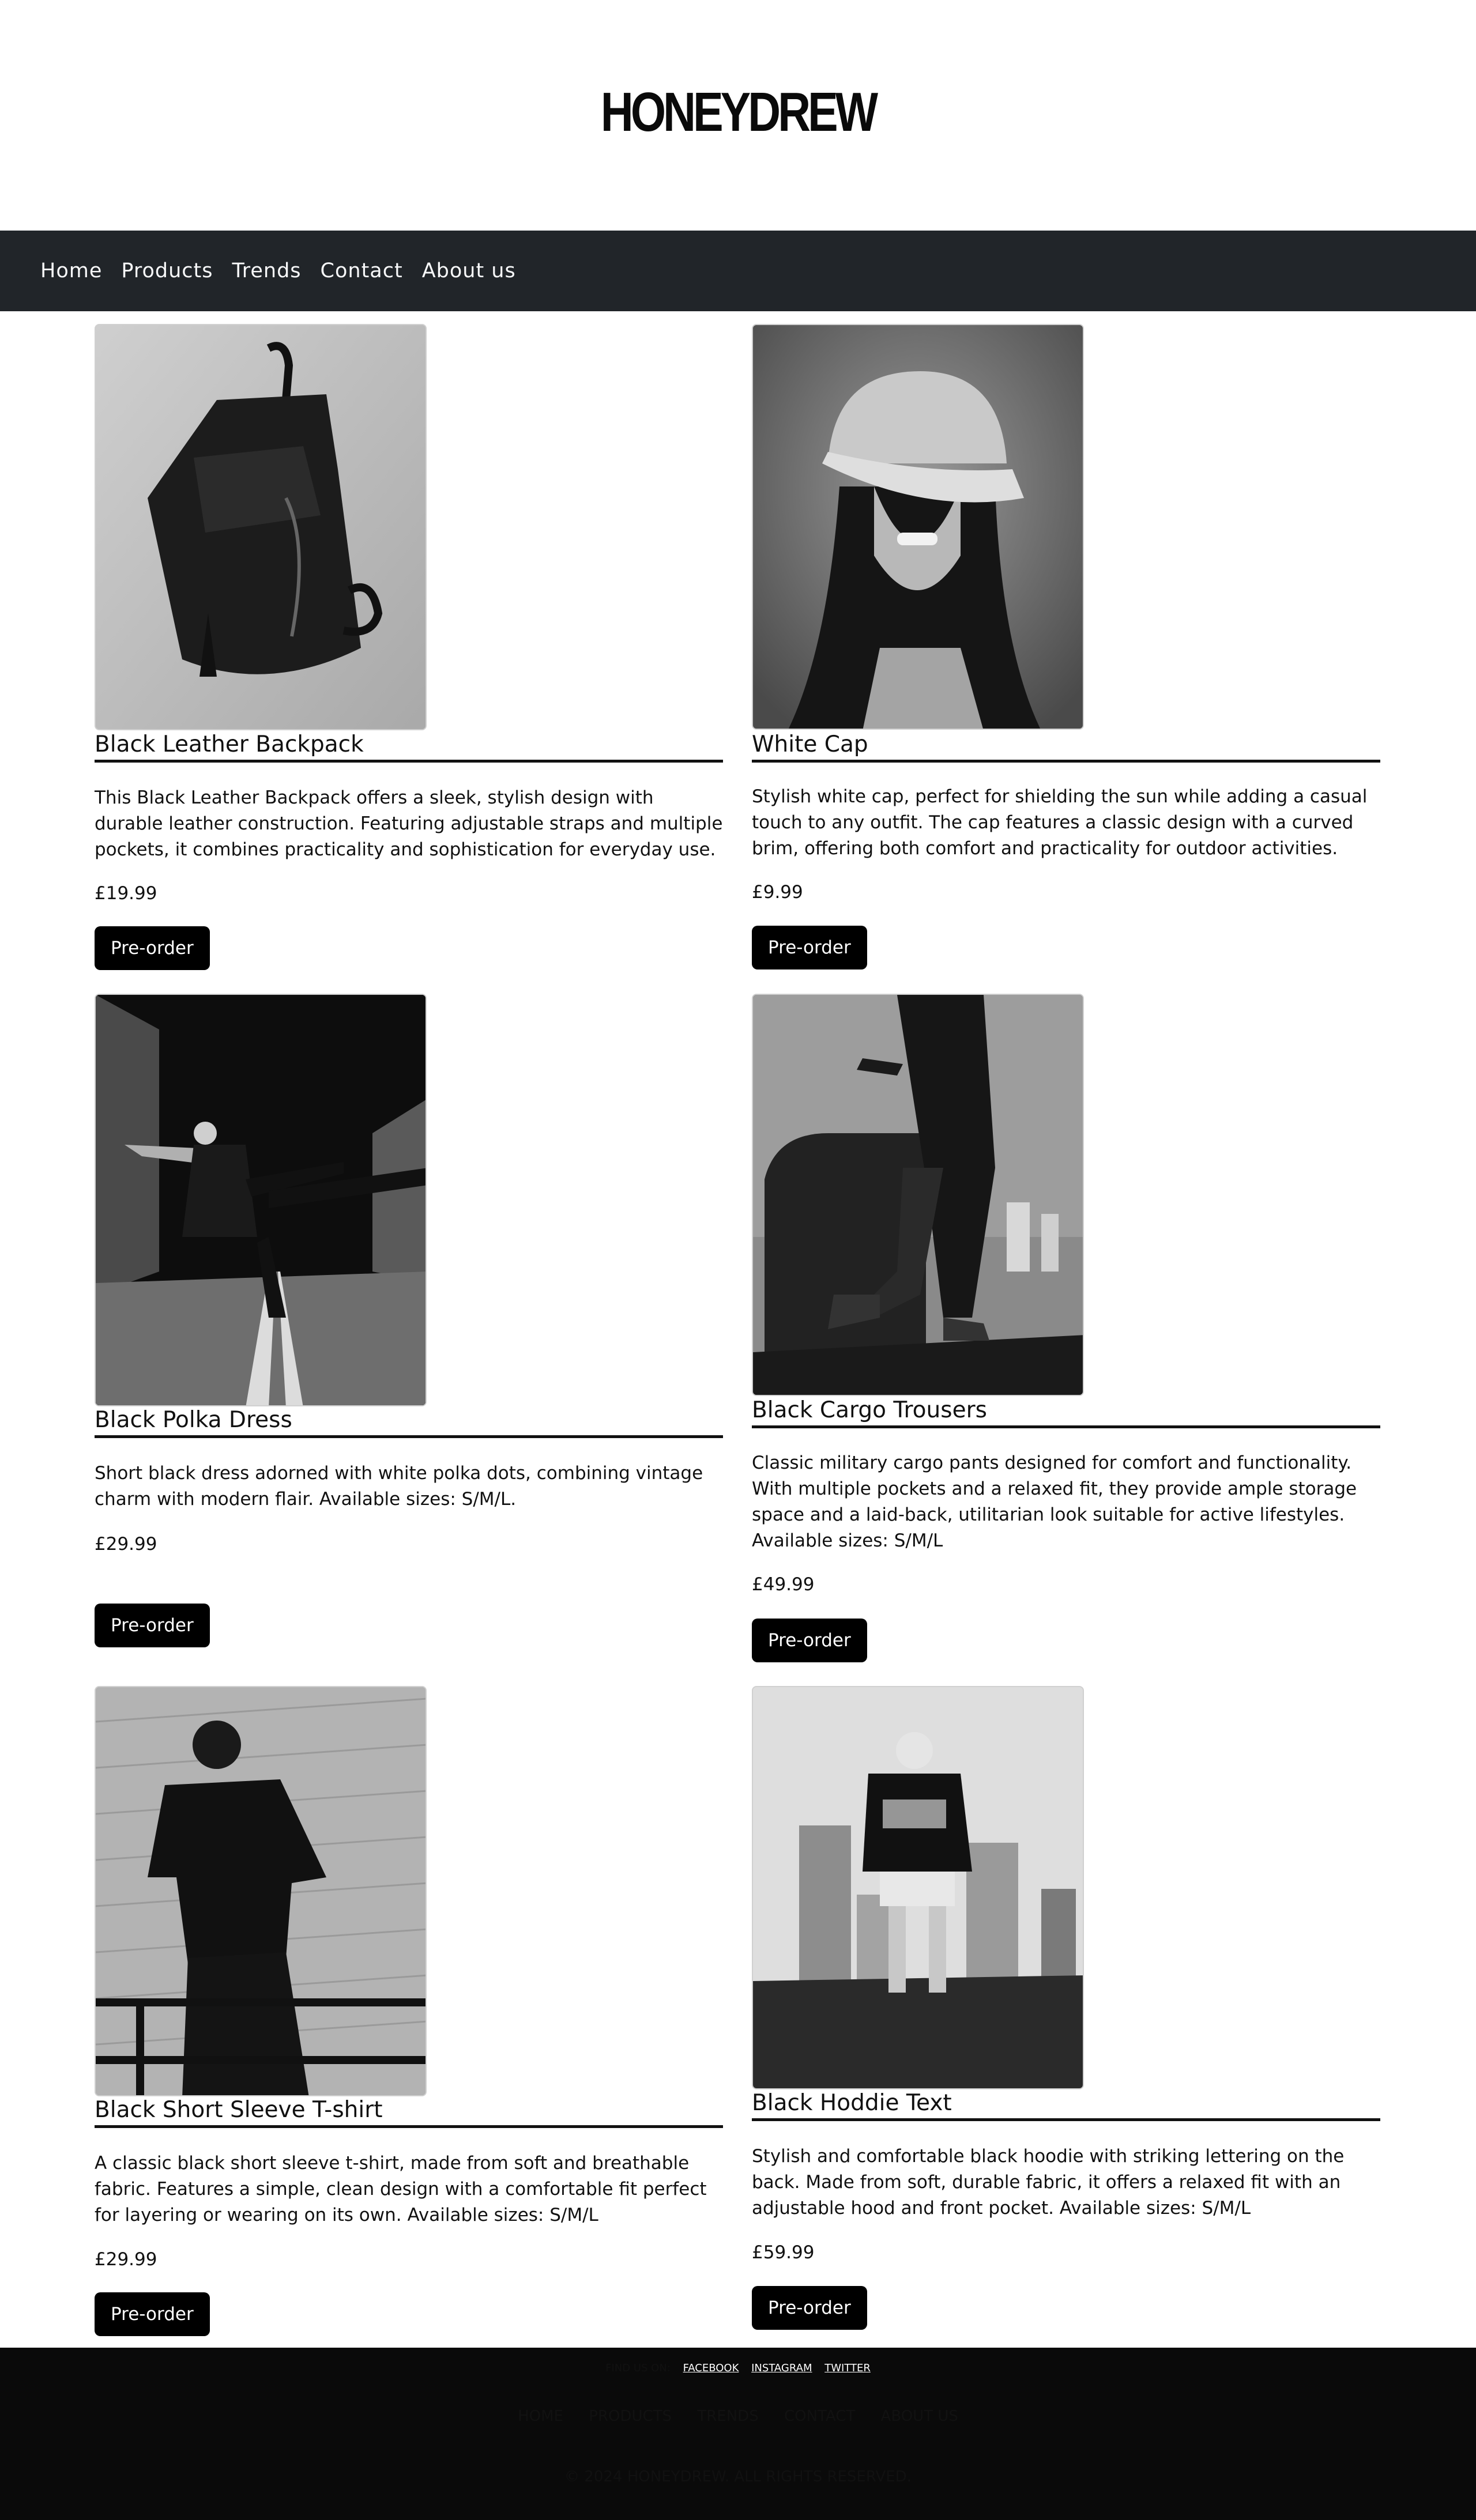 The image size is (1476, 2520). Describe the element at coordinates (847, 2368) in the screenshot. I see `twitter-link: TWITTER` at that location.